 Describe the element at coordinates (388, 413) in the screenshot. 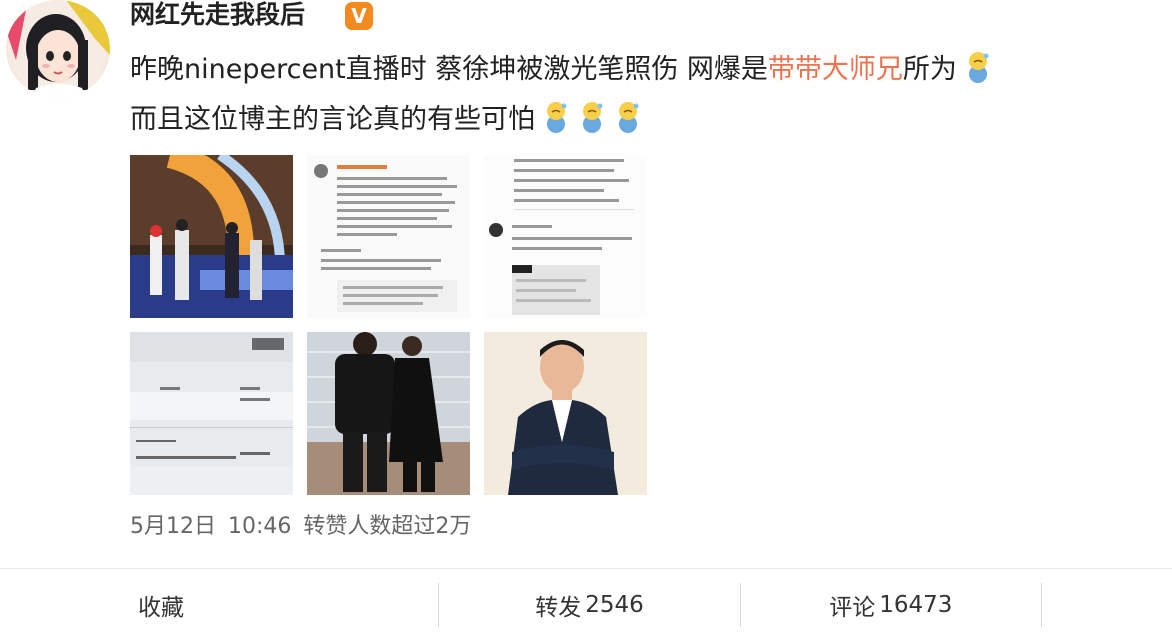

I see `post-image-two-people` at that location.